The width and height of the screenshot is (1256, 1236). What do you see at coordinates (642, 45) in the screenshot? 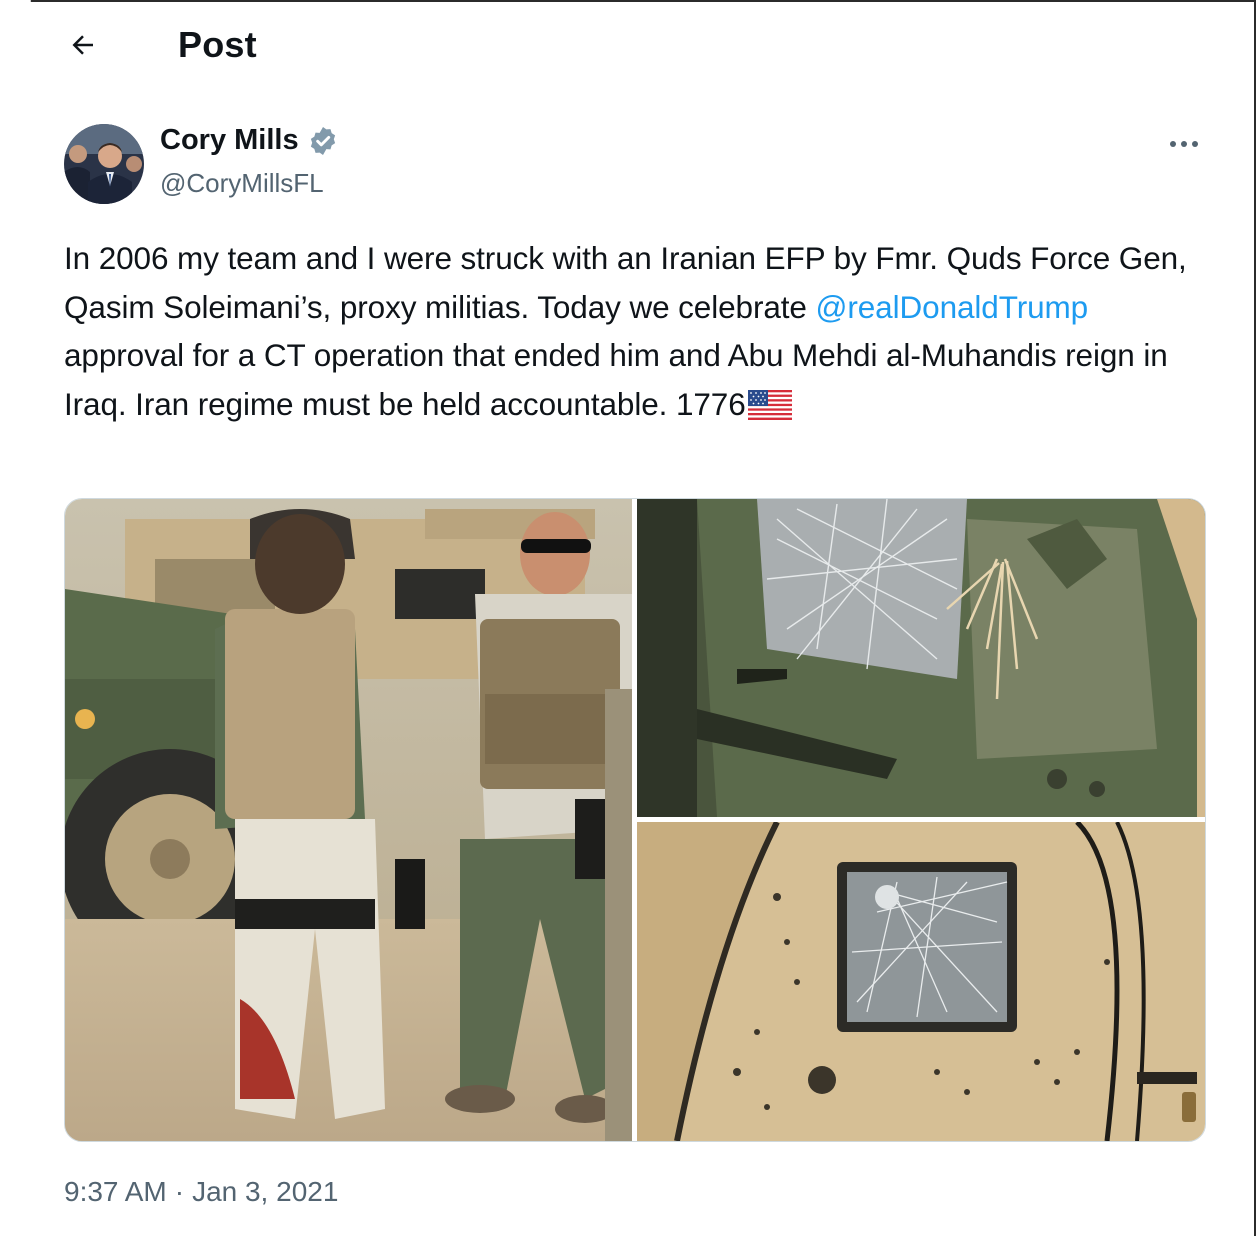
I see `page-header: Post` at bounding box center [642, 45].